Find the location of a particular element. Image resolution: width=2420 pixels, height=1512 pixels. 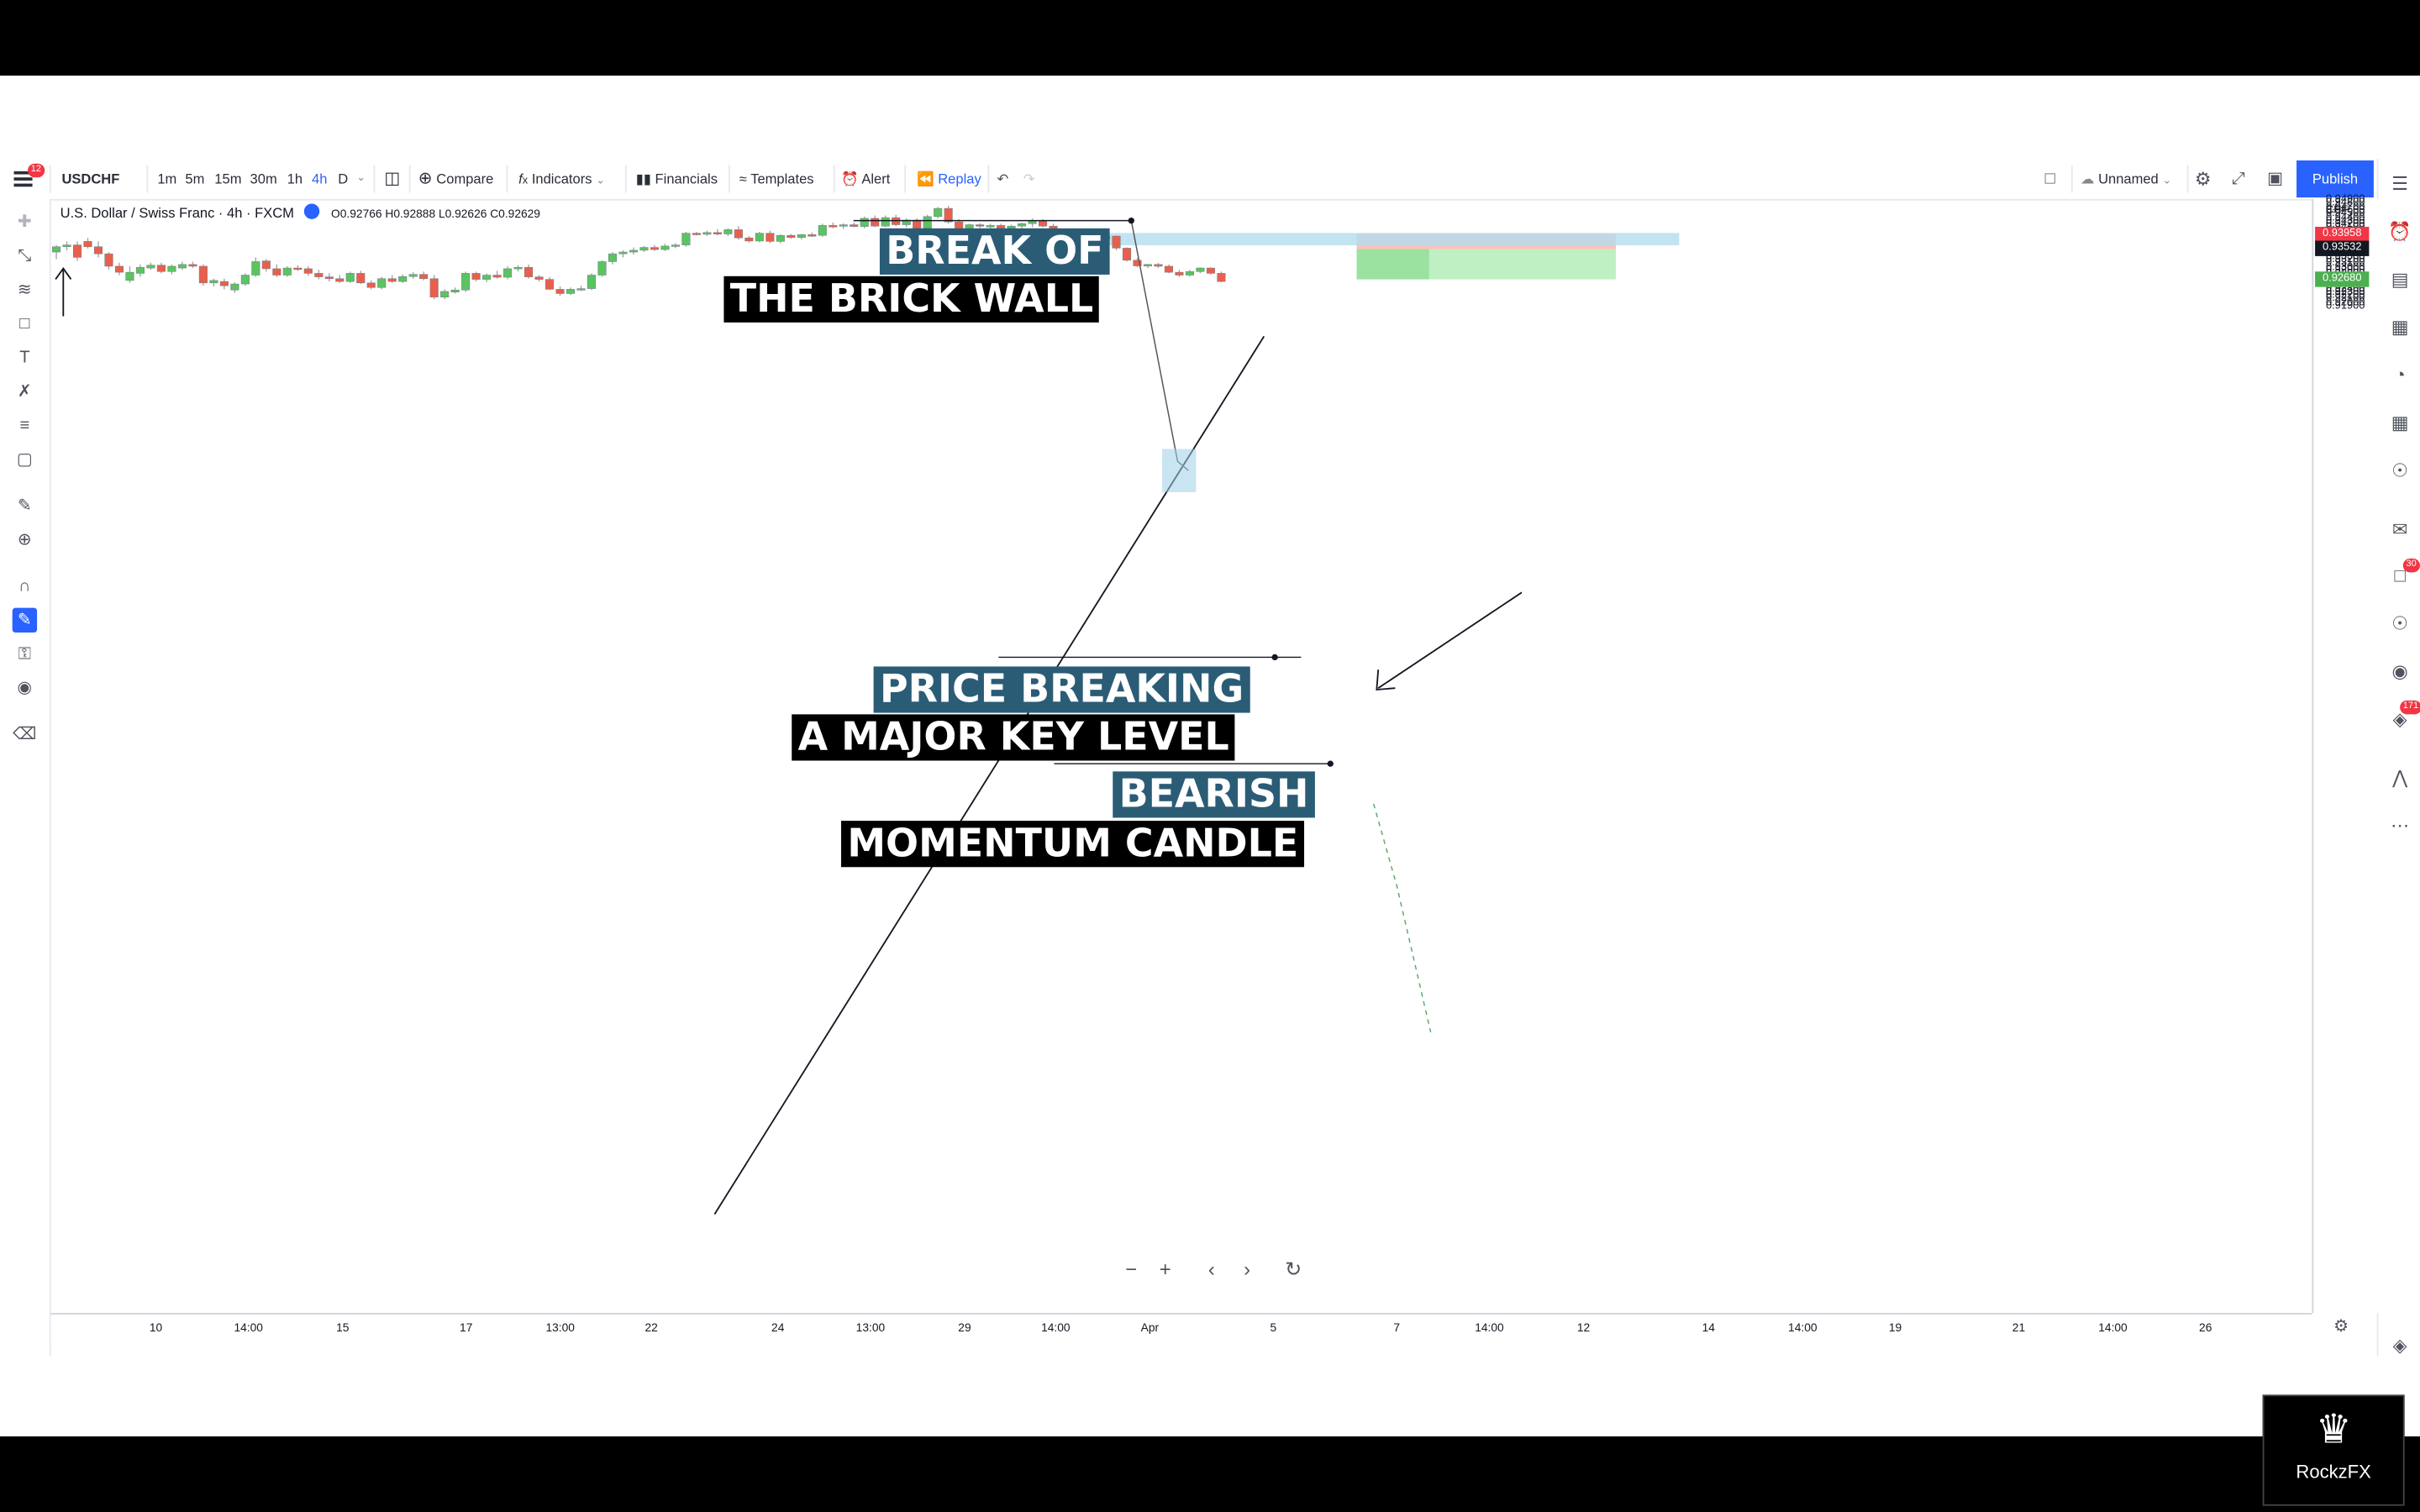

interval-30m: 30m is located at coordinates (263, 179).